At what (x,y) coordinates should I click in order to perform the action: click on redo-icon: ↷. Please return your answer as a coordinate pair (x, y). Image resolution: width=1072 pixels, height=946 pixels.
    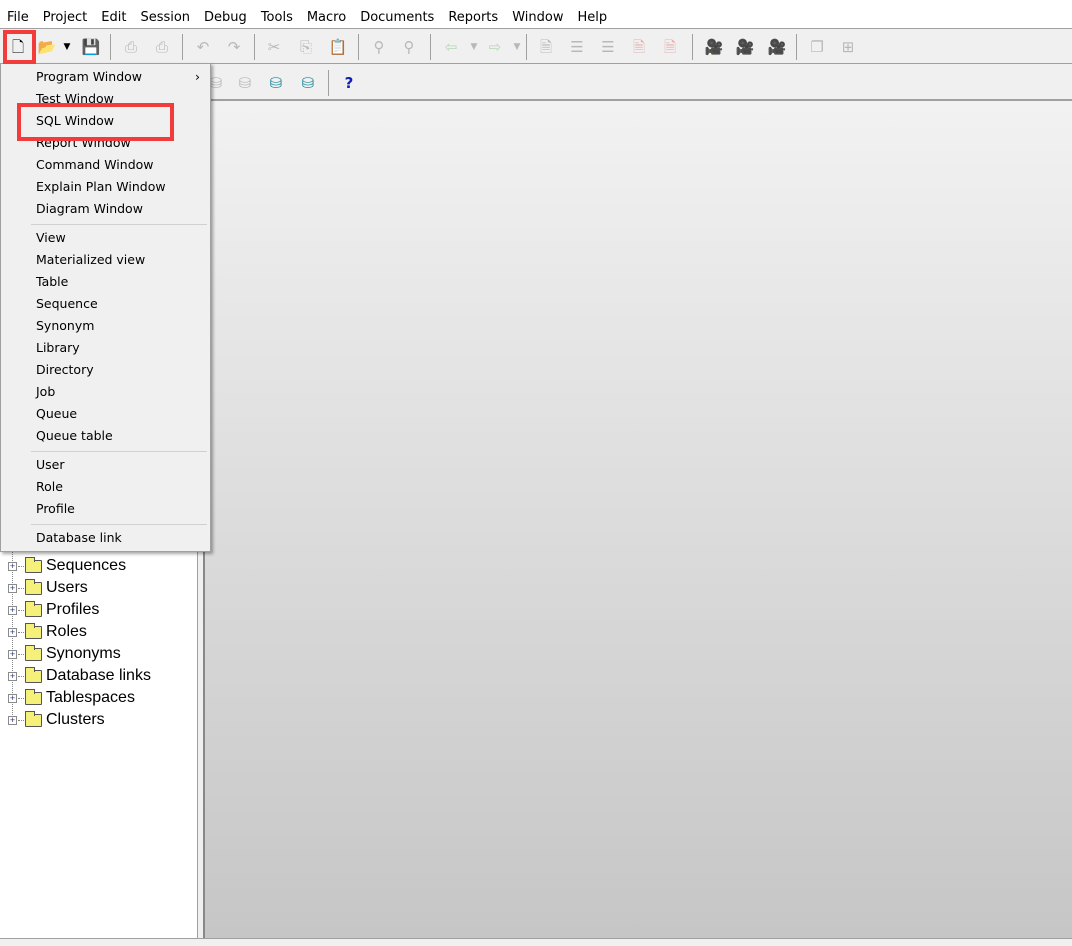
    Looking at the image, I should click on (234, 47).